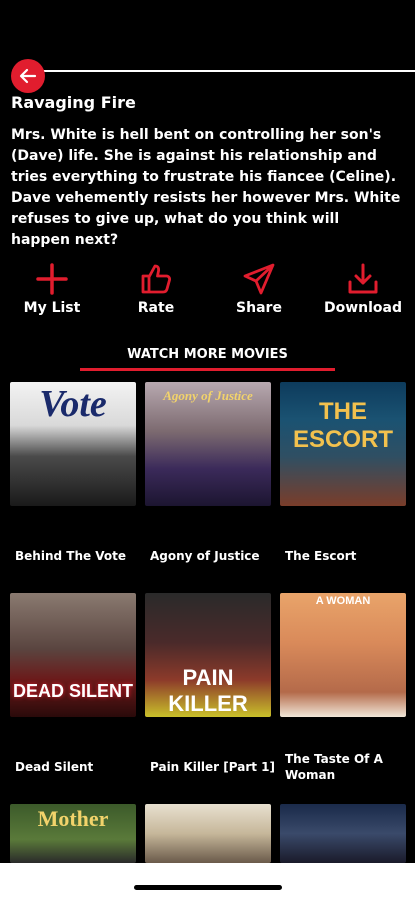  What do you see at coordinates (73, 655) in the screenshot?
I see `movie-card-dead-silent: DEAD SILENT` at bounding box center [73, 655].